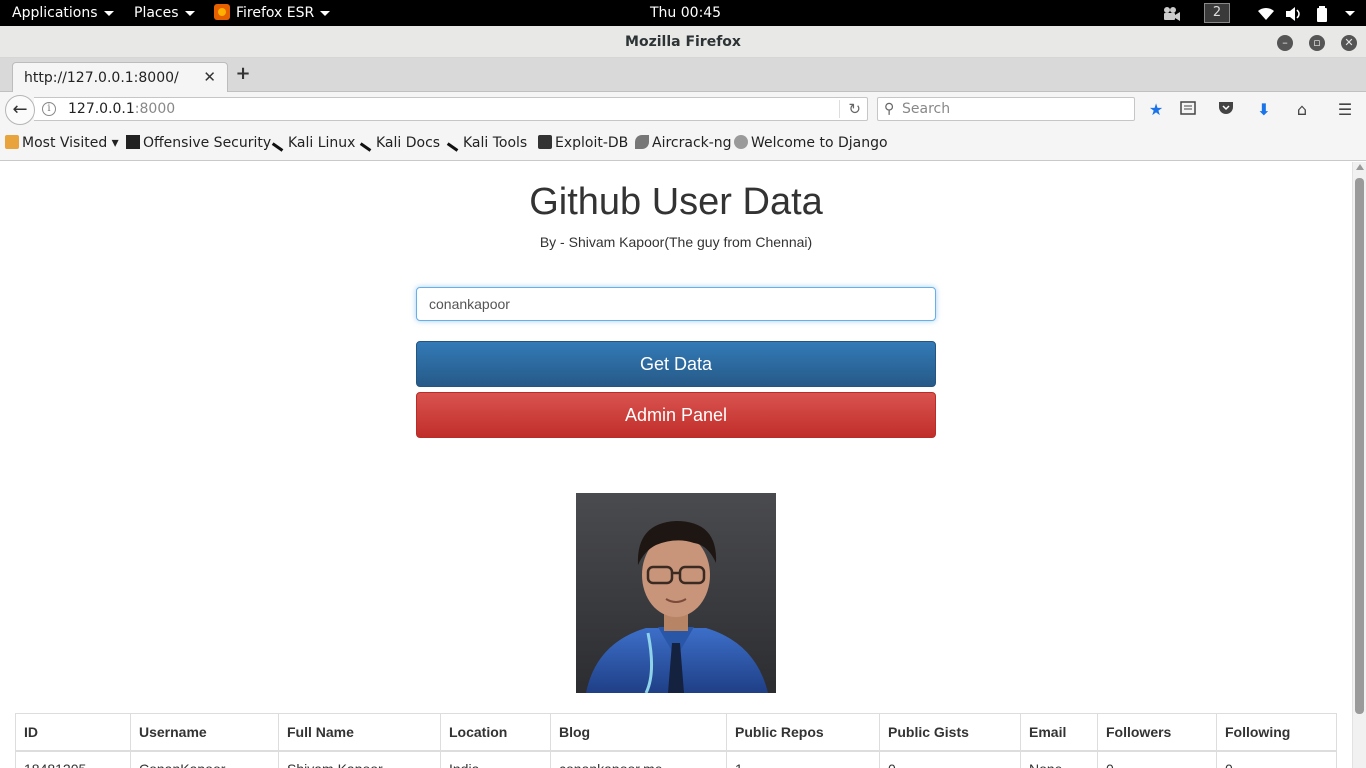 The height and width of the screenshot is (768, 1366). I want to click on hamburger-menu-icon: ☰, so click(1345, 110).